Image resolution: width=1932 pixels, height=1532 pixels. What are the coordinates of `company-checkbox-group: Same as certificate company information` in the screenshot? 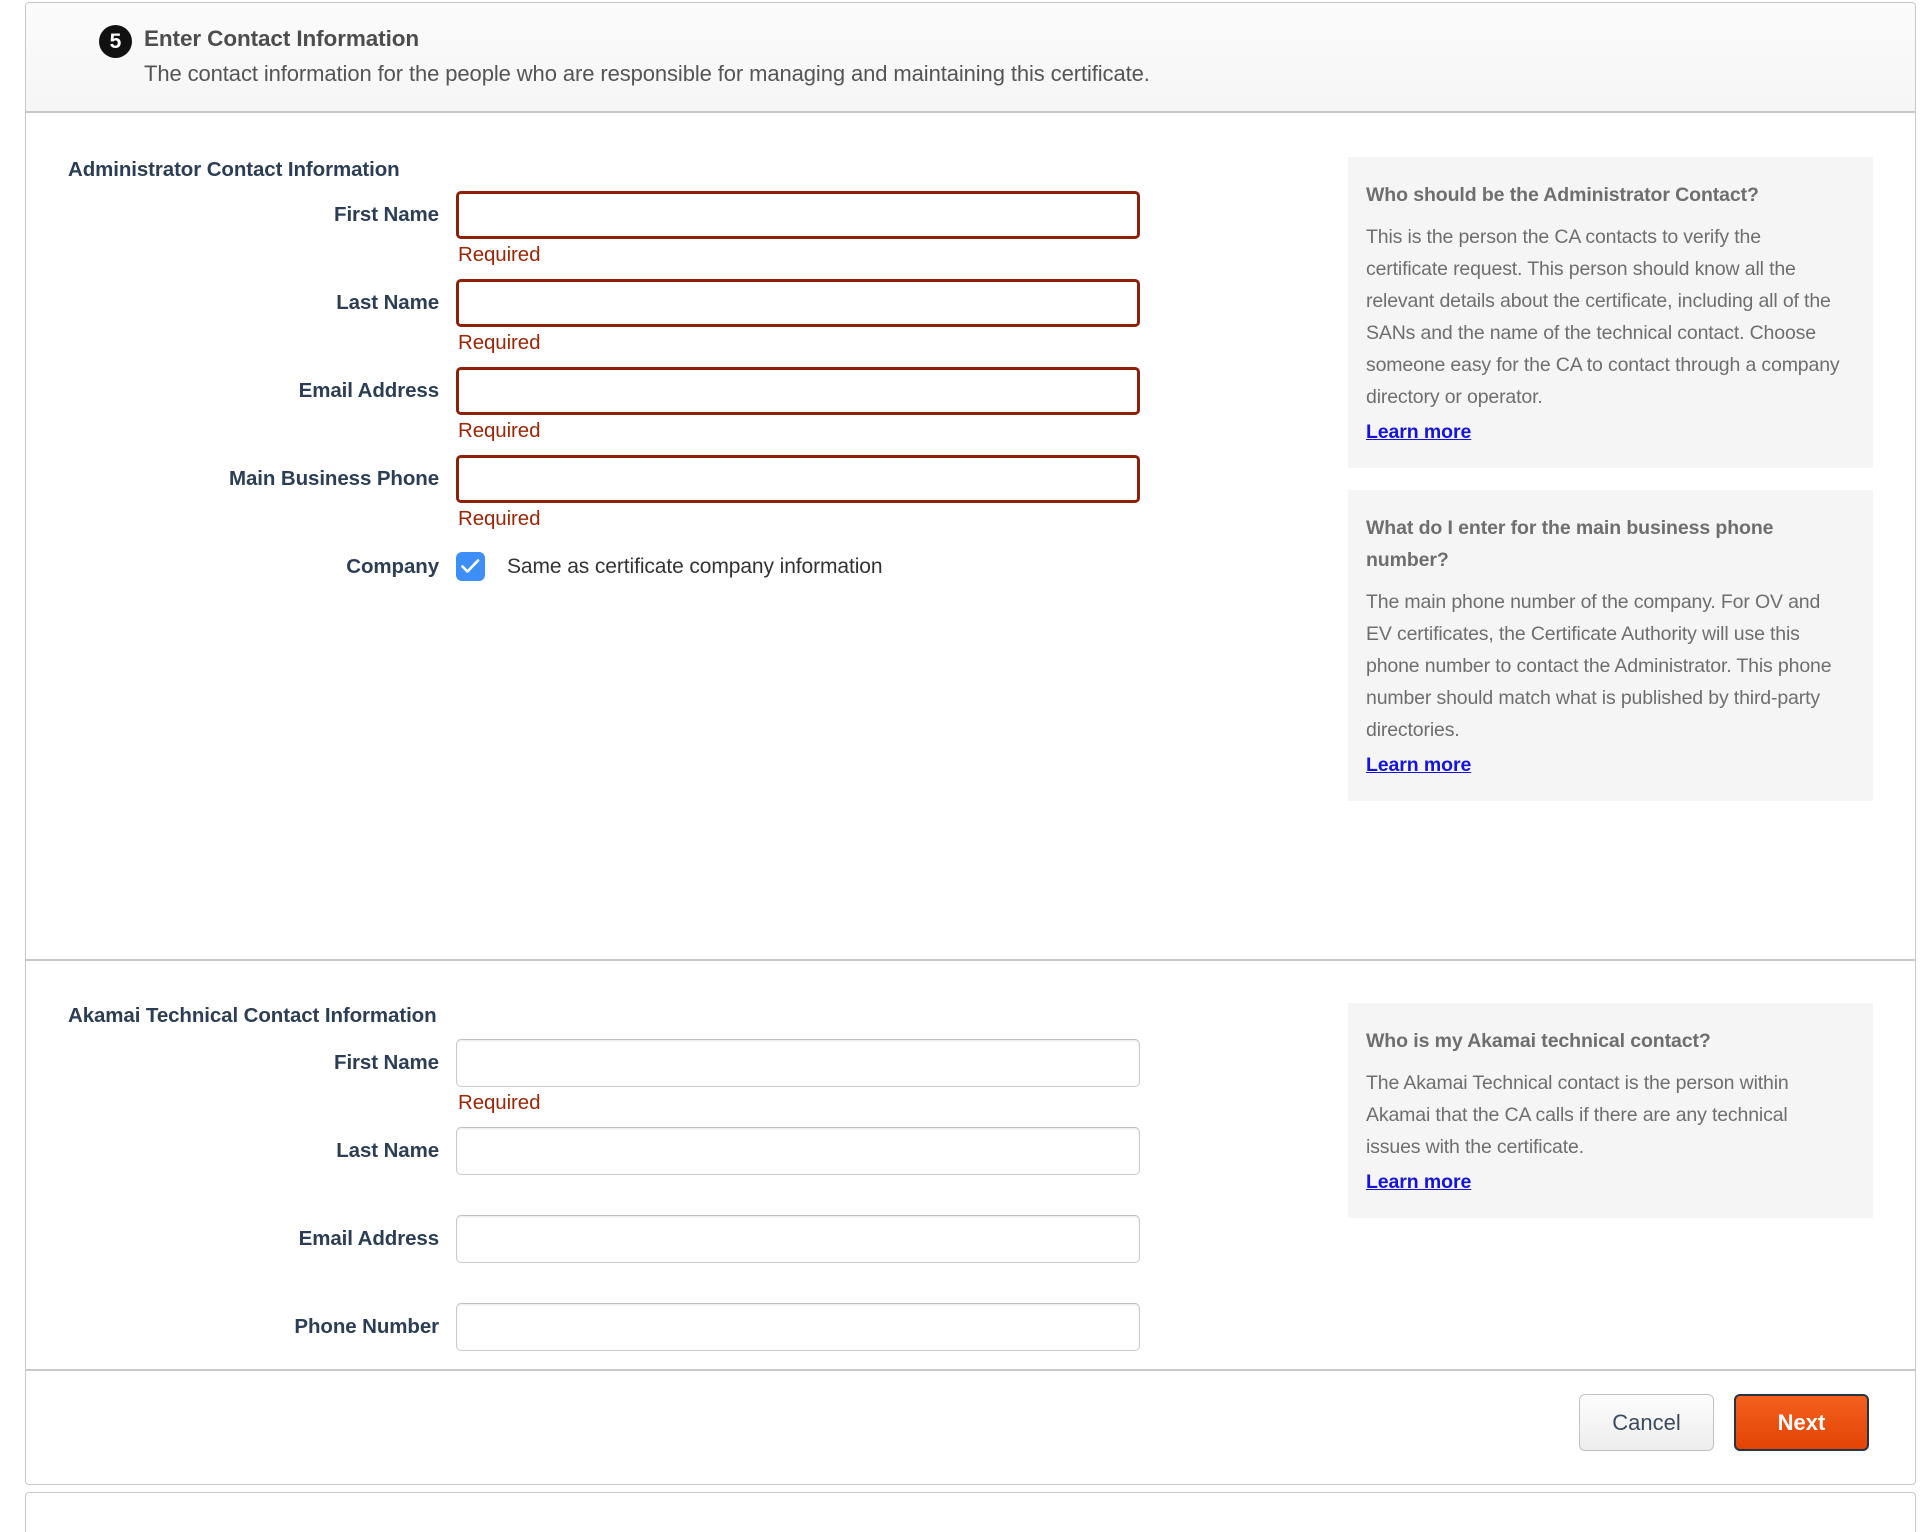 It's located at (801, 562).